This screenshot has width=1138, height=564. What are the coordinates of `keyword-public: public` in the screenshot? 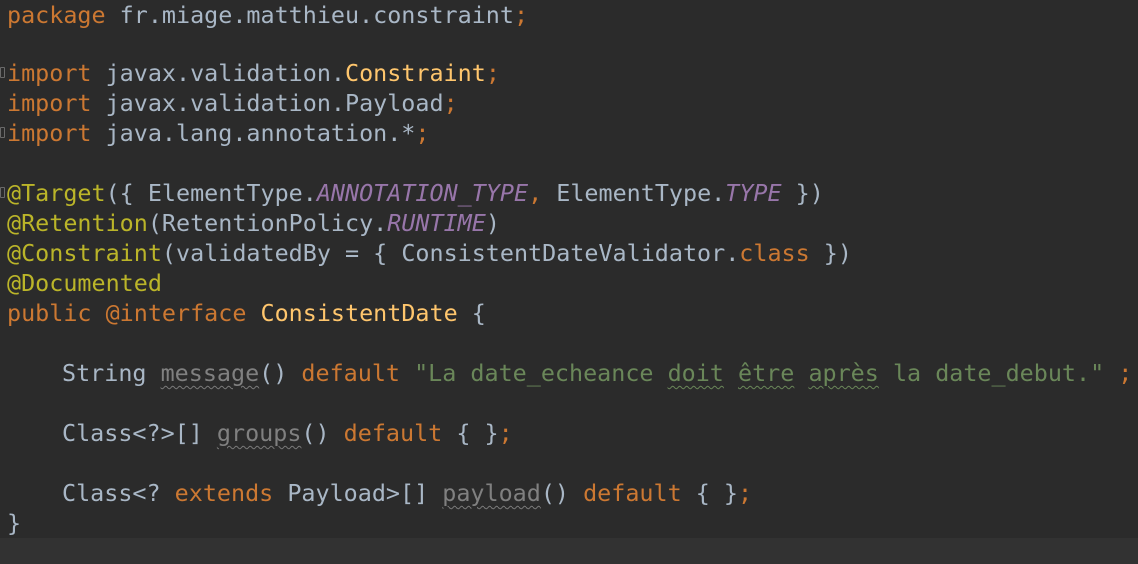 It's located at (49, 313).